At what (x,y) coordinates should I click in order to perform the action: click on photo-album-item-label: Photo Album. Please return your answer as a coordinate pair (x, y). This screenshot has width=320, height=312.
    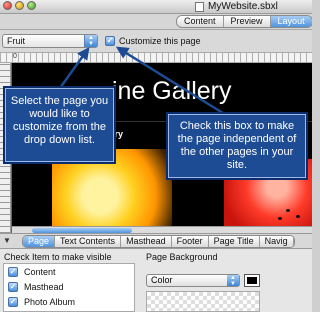
    Looking at the image, I should click on (50, 302).